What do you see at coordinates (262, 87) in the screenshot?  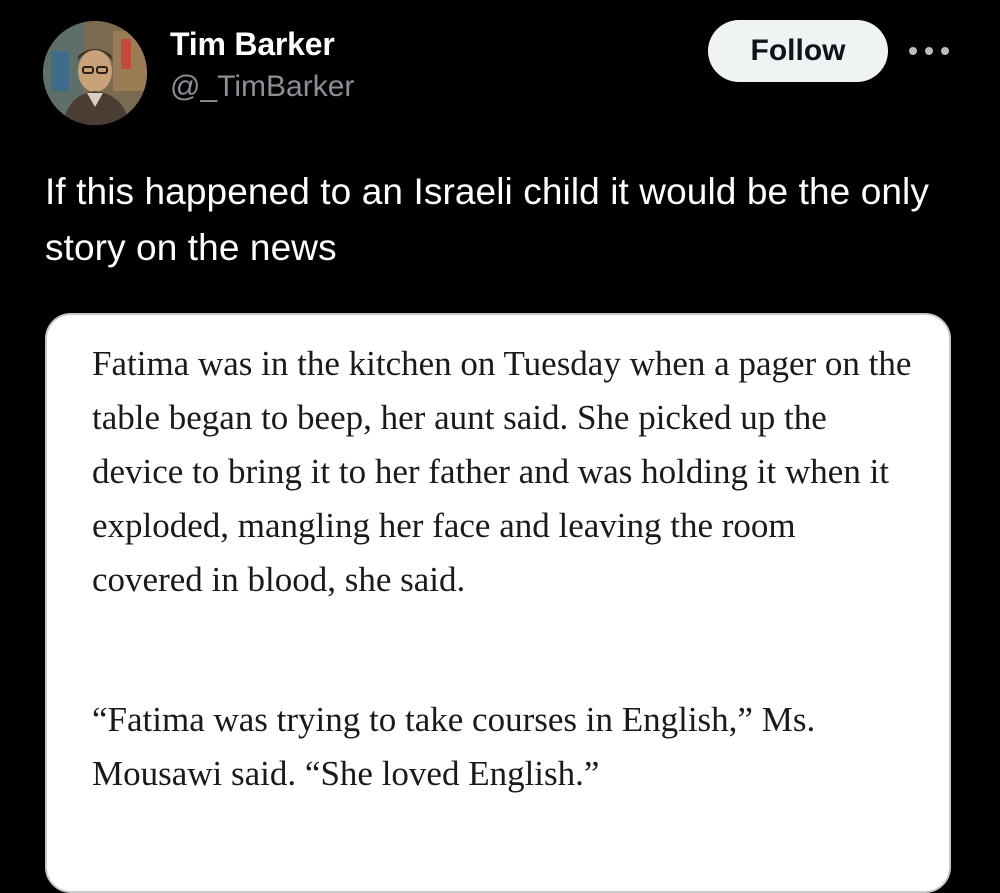 I see `author-handle: @_TimBarker` at bounding box center [262, 87].